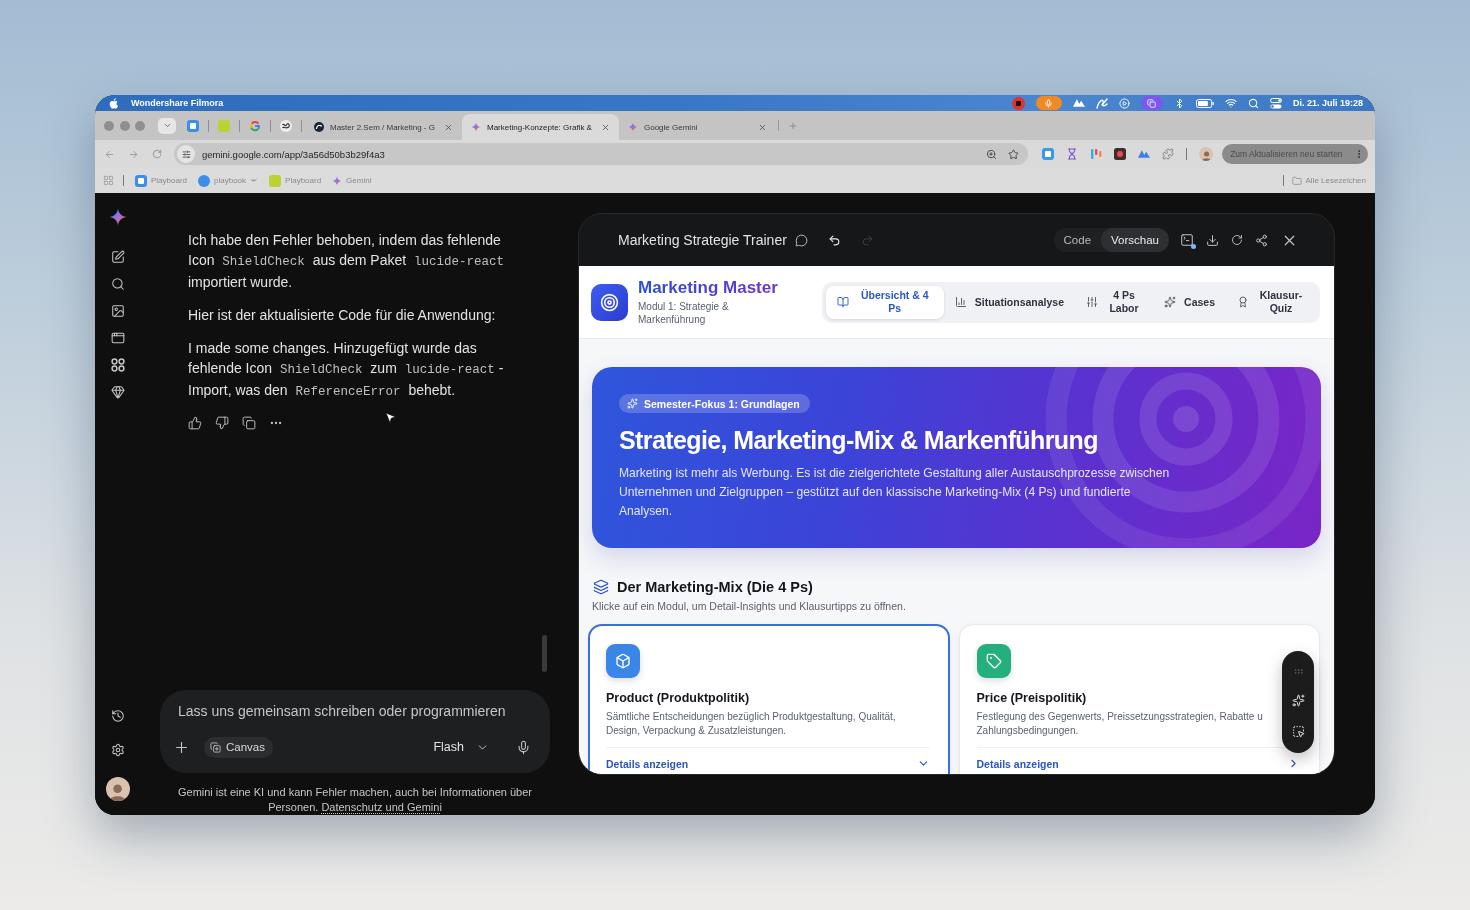  I want to click on nav-tab: Übersicht & 4 Ps, so click(884, 302).